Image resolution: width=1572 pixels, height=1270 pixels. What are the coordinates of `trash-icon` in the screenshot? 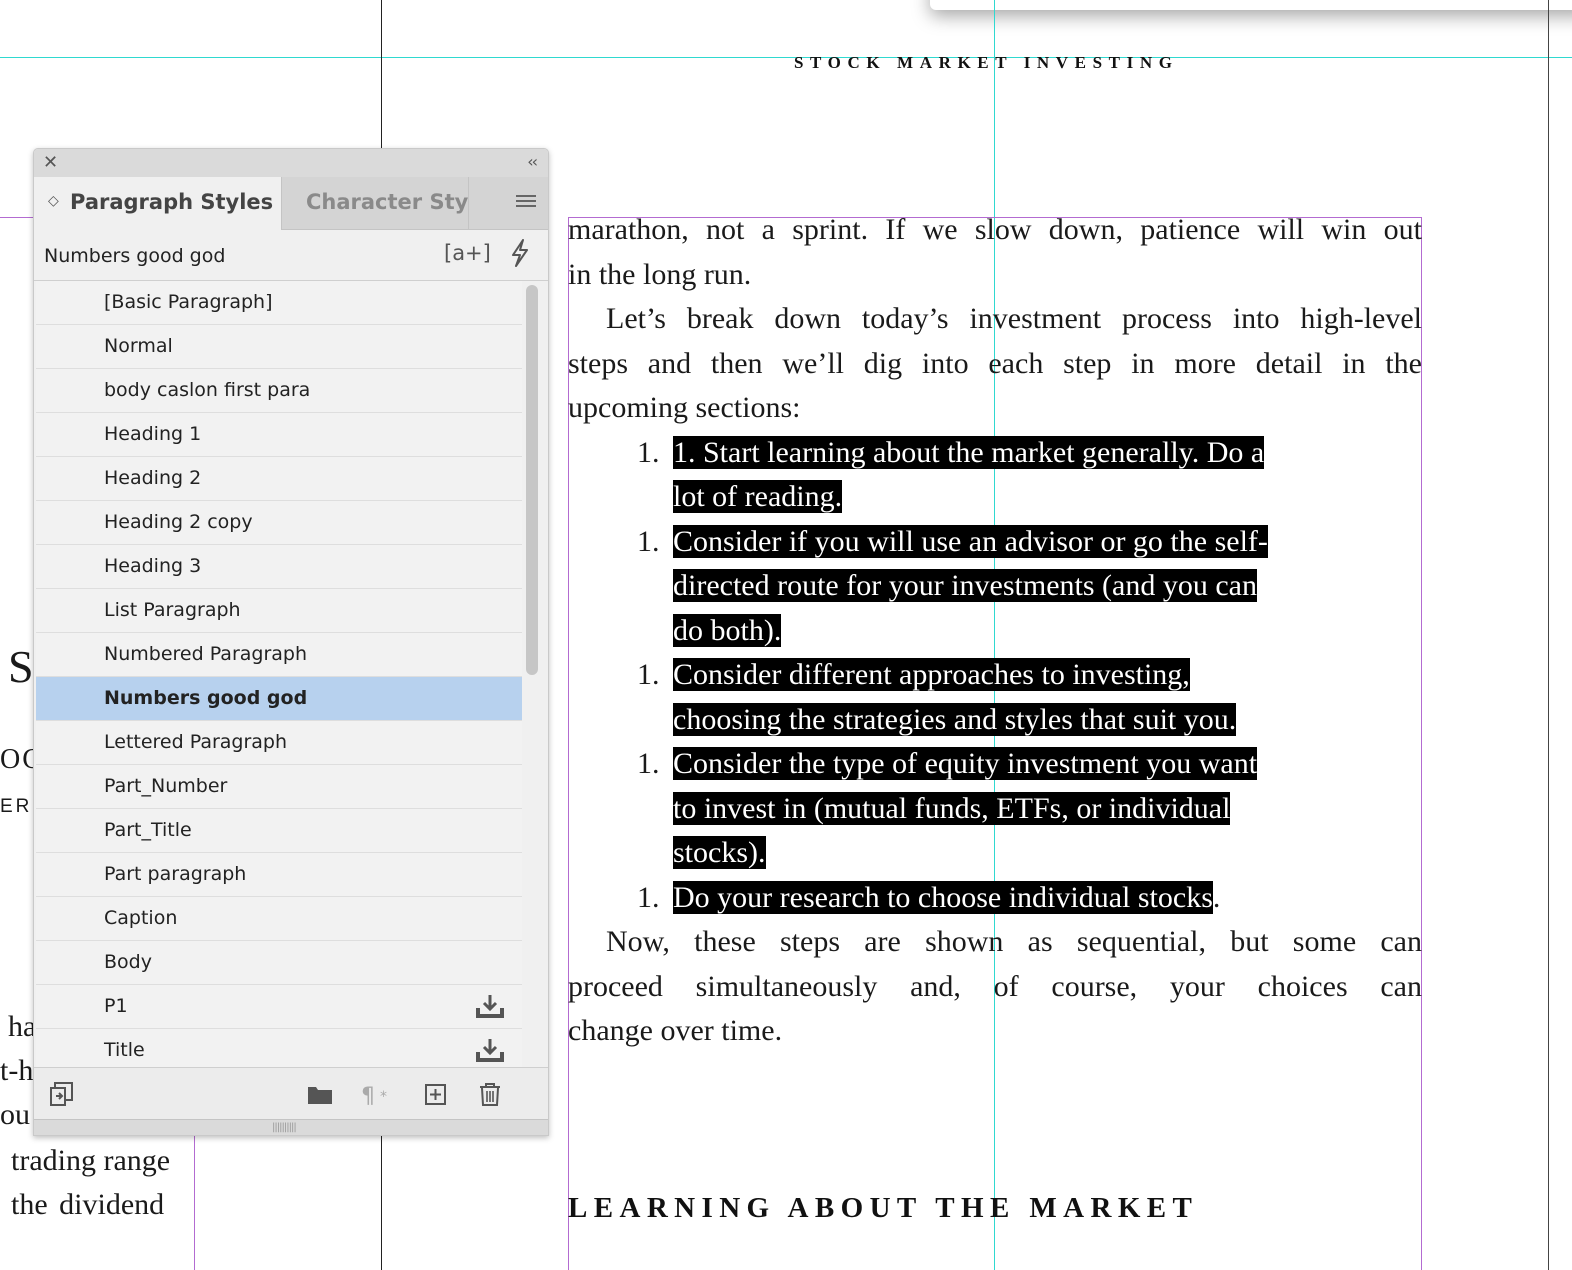 It's located at (490, 1094).